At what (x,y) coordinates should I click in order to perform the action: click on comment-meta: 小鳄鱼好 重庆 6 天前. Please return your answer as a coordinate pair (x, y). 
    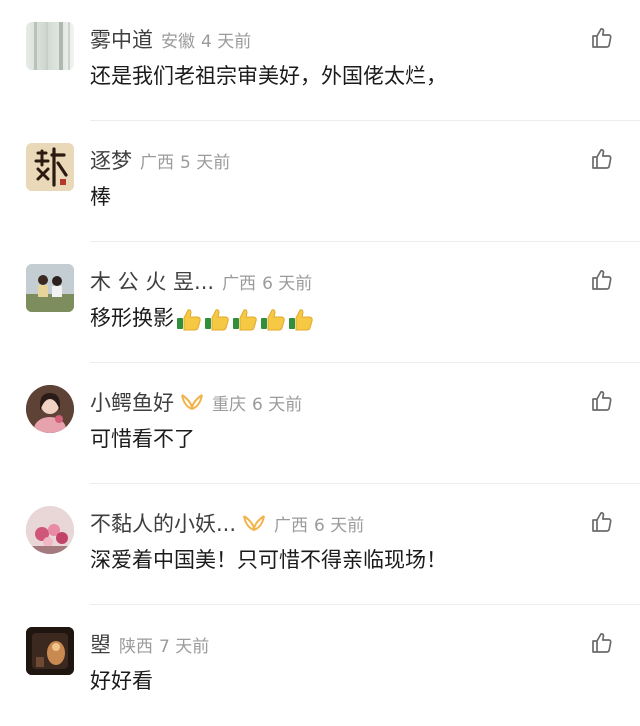
    Looking at the image, I should click on (196, 402).